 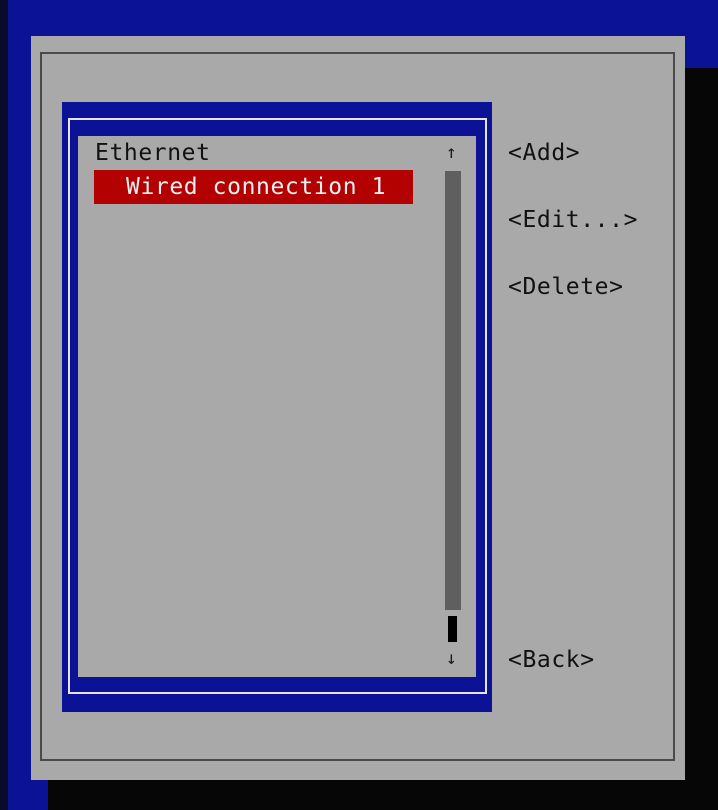 I want to click on dialog-shadow-right, so click(x=701, y=439).